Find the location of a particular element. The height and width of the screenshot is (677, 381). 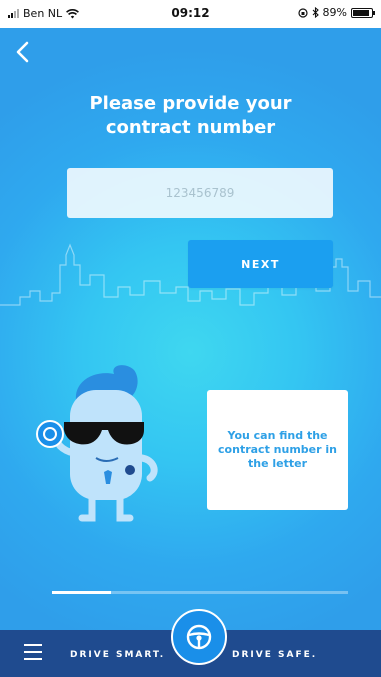

mascot-illustration is located at coordinates (97, 443).